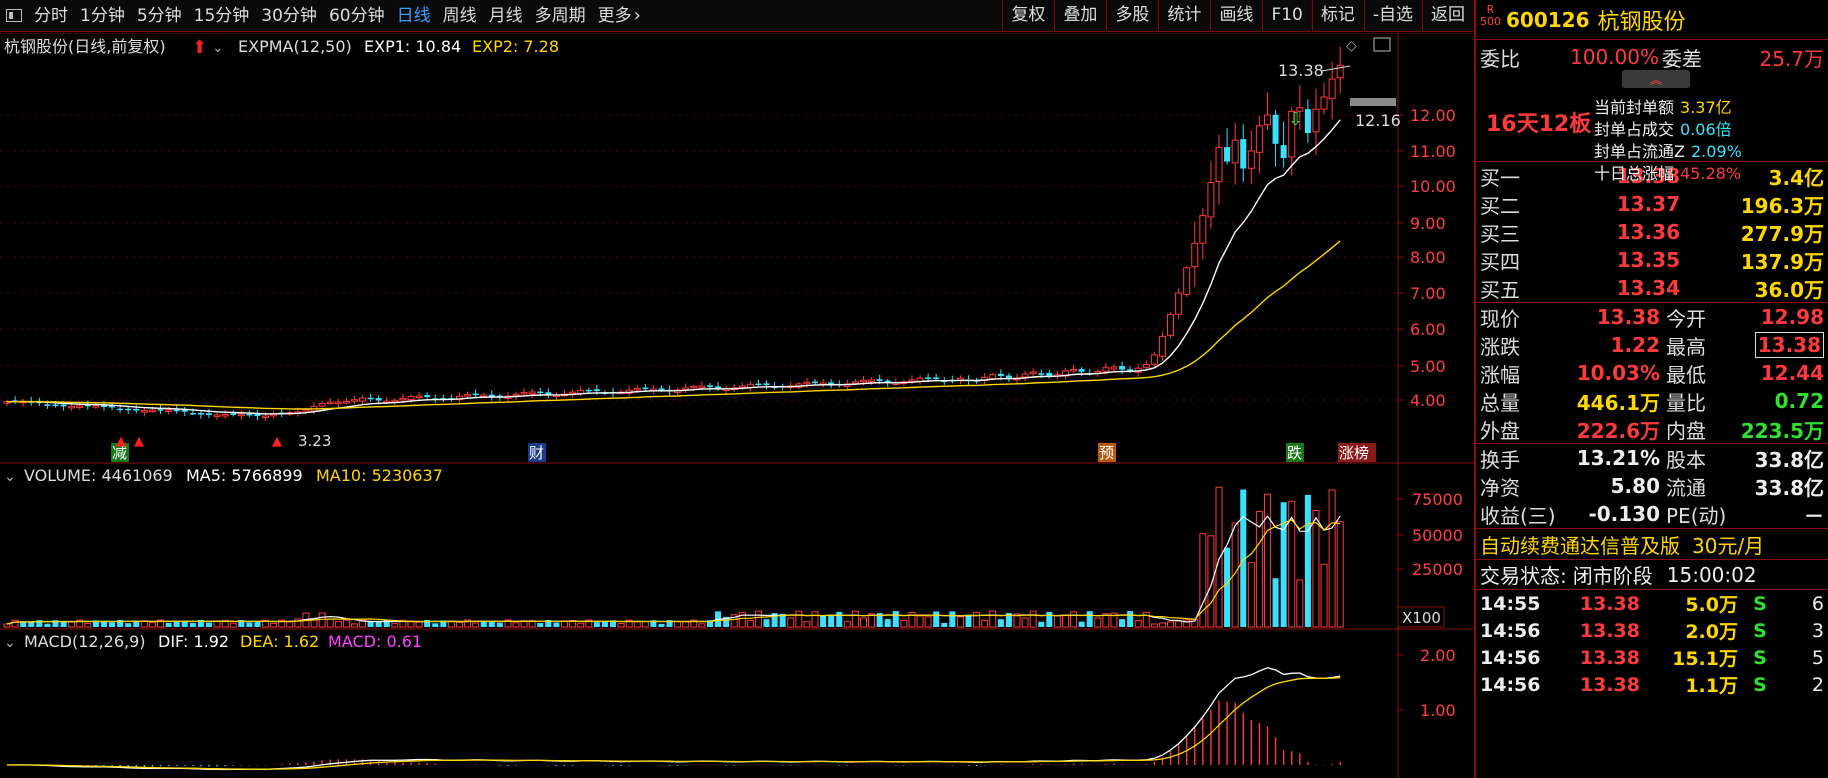 The image size is (1828, 778). I want to click on toolbar-button: 统计, so click(1184, 16).